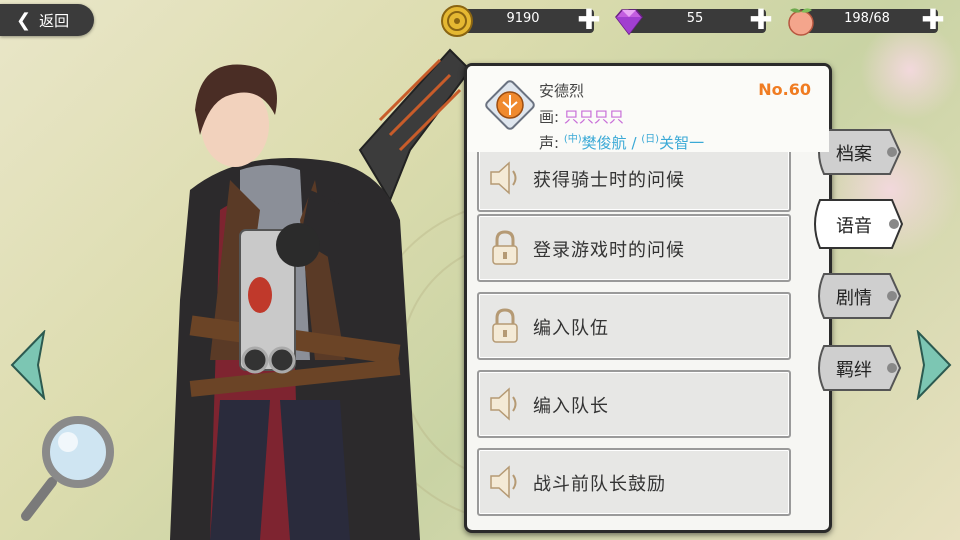 The image size is (960, 540). Describe the element at coordinates (629, 22) in the screenshot. I see `diamond-icon` at that location.